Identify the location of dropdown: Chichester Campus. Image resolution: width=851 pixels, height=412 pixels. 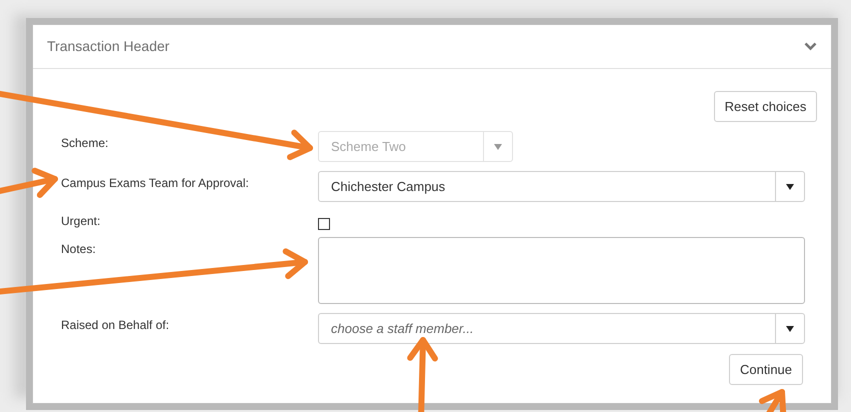
(561, 186).